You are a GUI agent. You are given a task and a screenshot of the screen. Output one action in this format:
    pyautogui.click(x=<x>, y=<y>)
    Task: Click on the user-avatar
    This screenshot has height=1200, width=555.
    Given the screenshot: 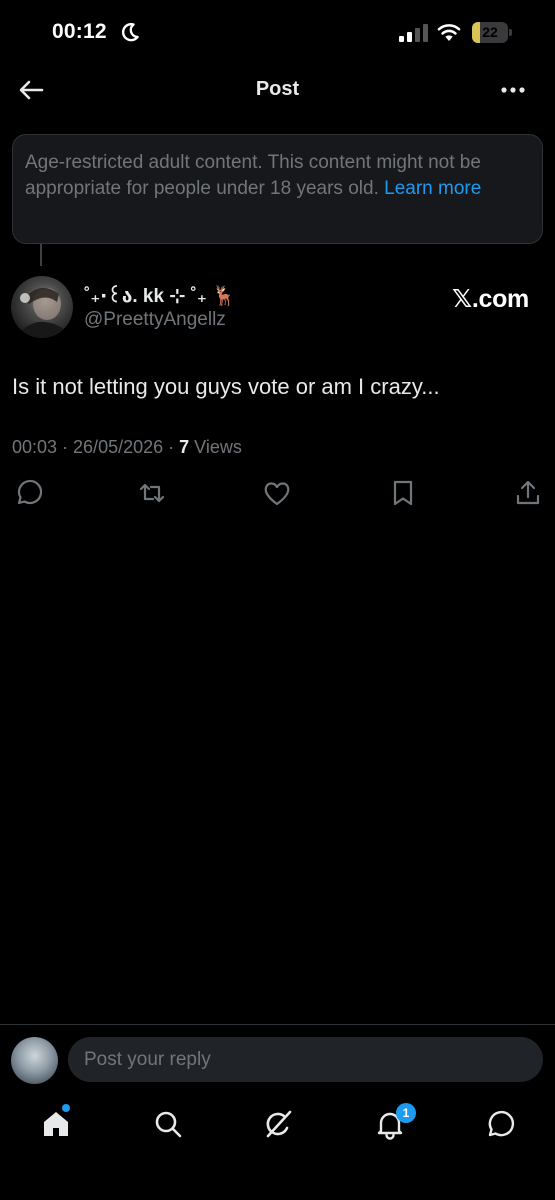 What is the action you would take?
    pyautogui.click(x=34, y=1060)
    